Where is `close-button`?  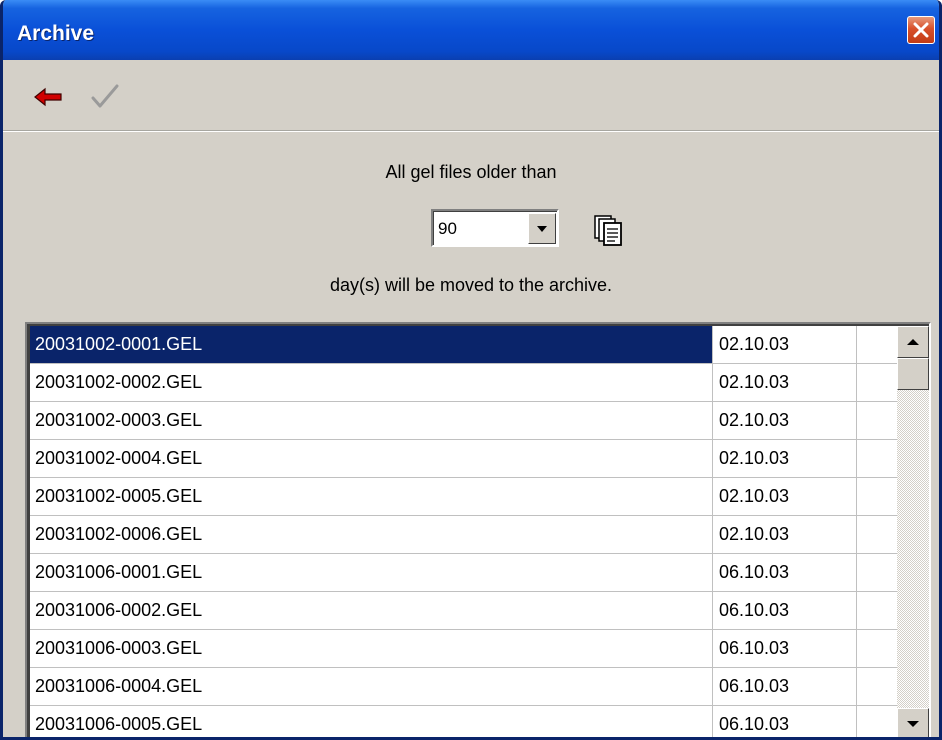
close-button is located at coordinates (921, 30).